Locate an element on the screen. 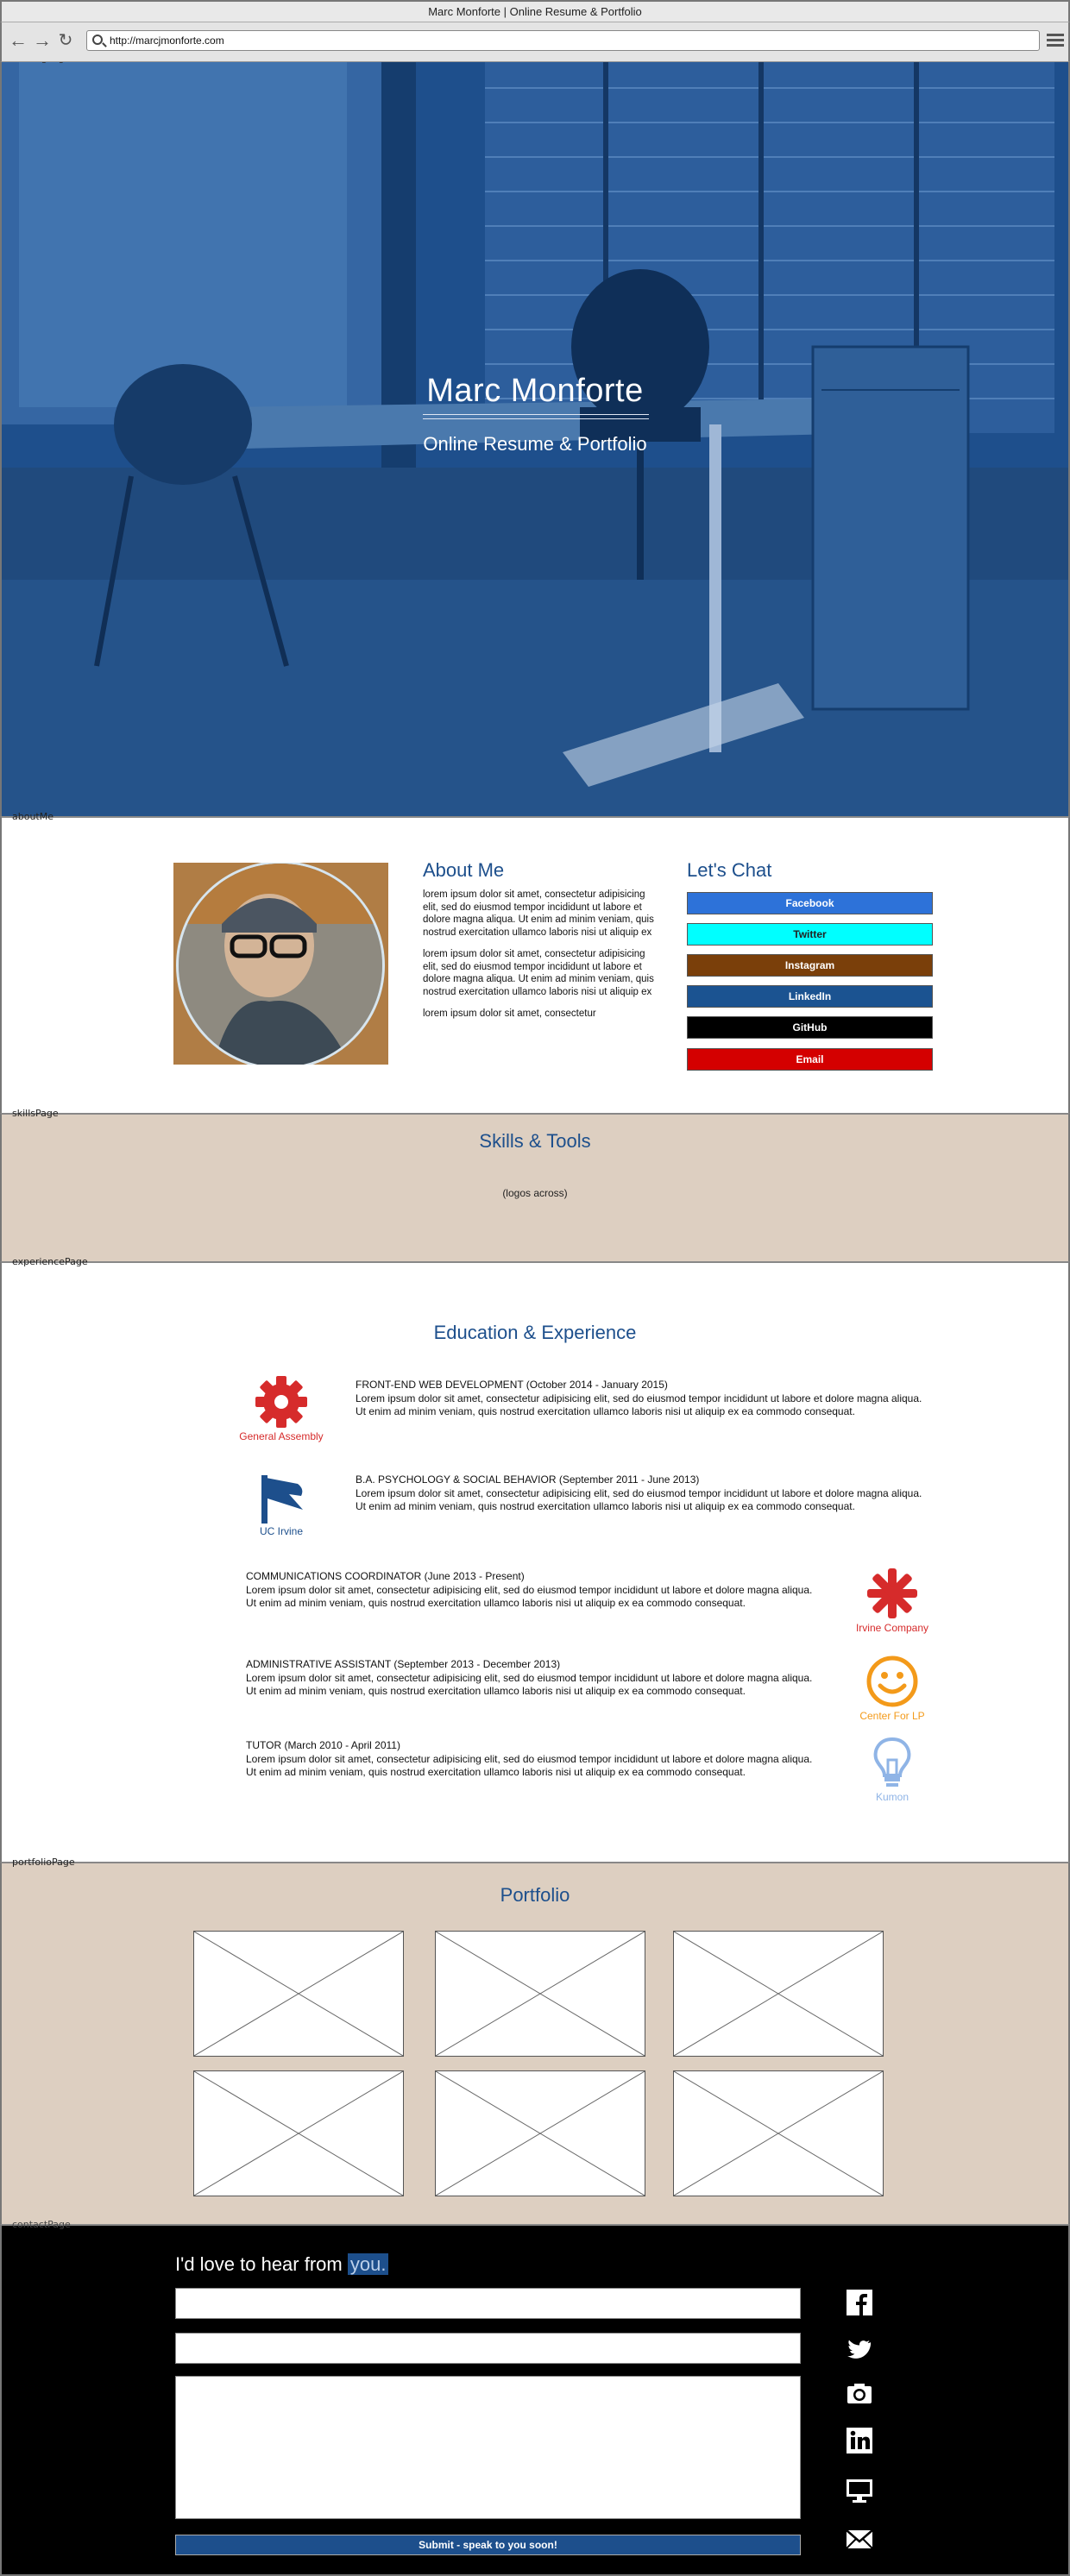 This screenshot has height=2576, width=1070. monitor-icon is located at coordinates (859, 2490).